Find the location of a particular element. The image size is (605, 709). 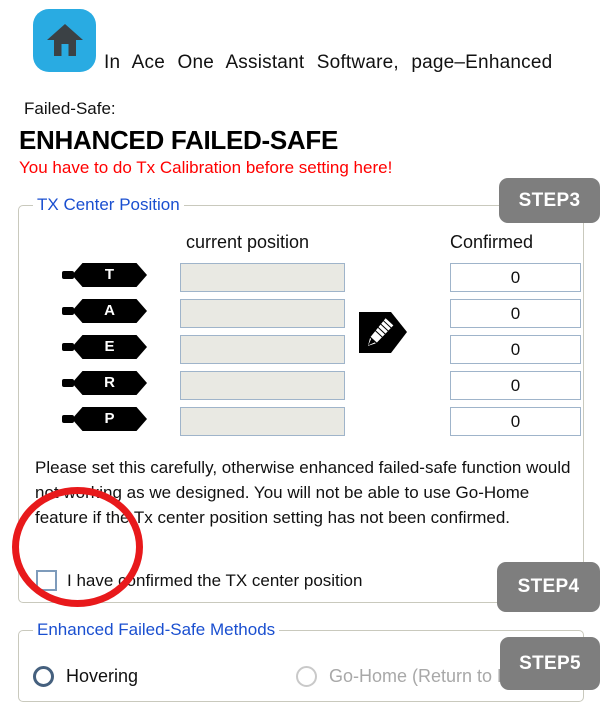

current-position-input-e is located at coordinates (262, 349).